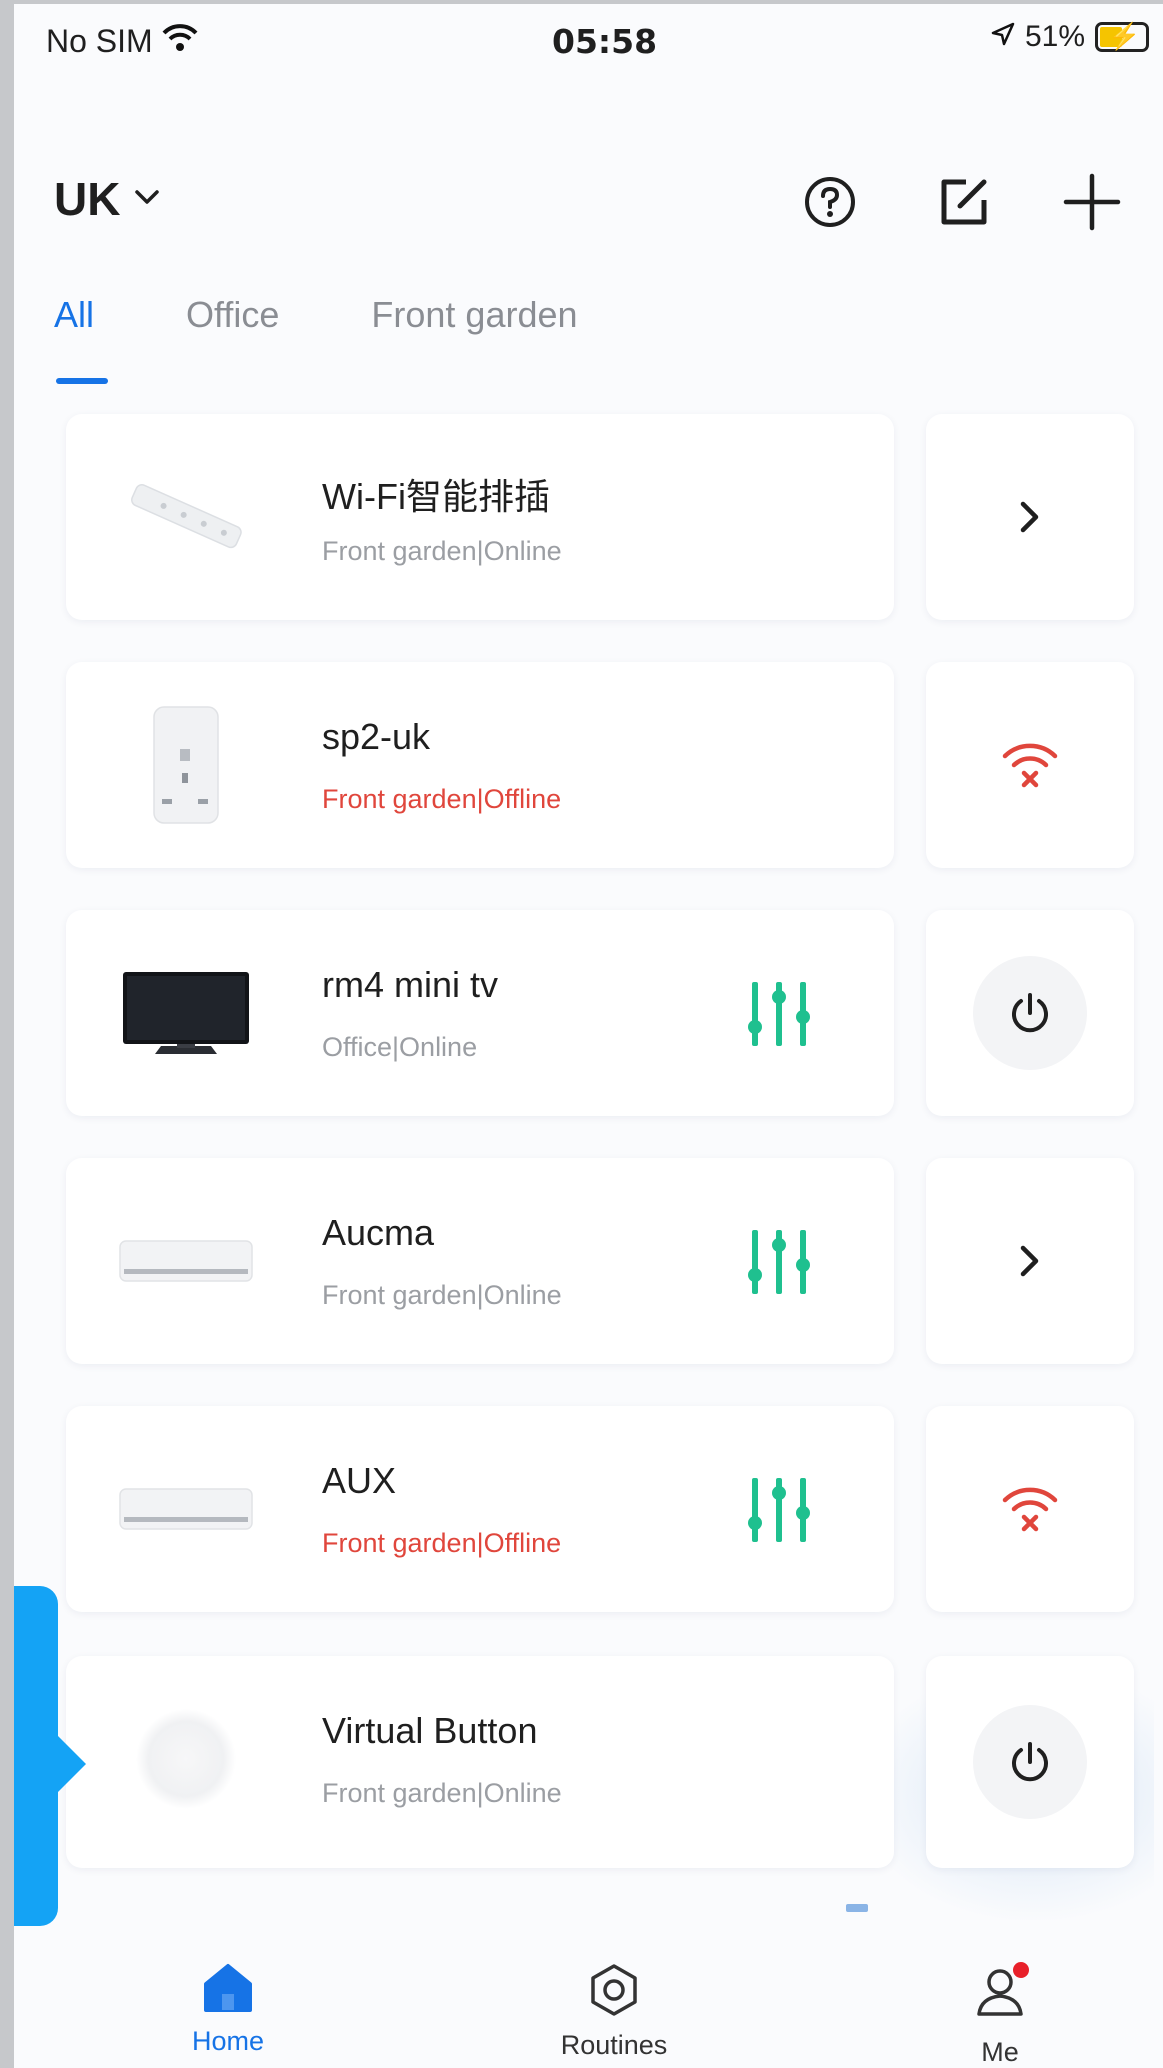  Describe the element at coordinates (378, 1232) in the screenshot. I see `device-name: Aucma` at that location.